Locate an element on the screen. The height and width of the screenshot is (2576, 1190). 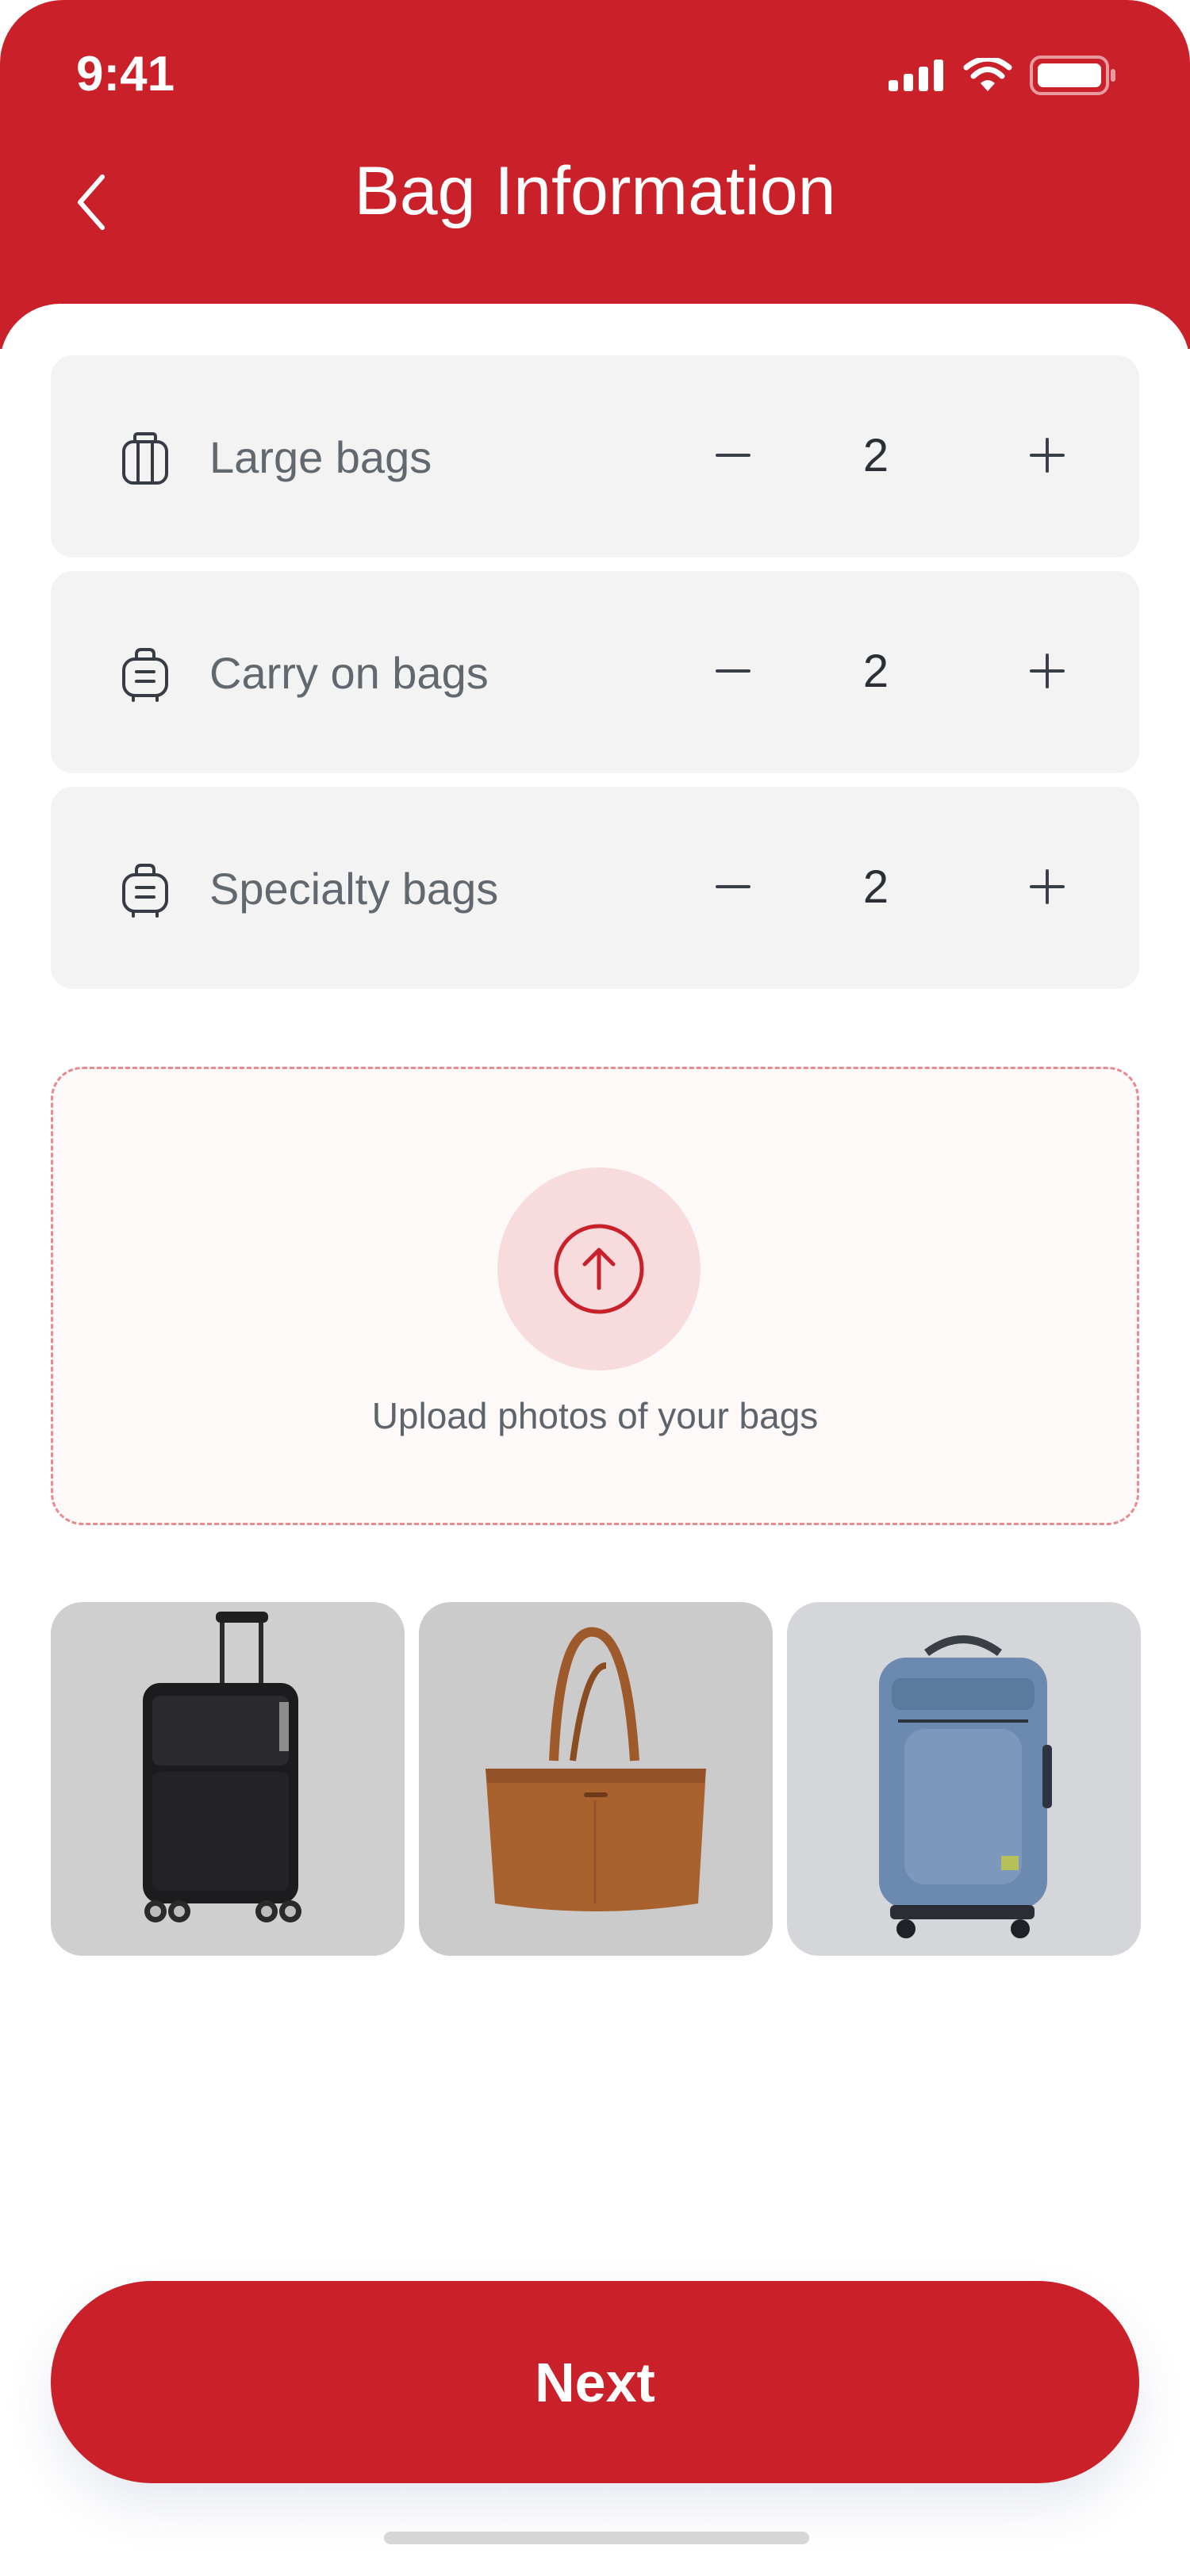
signal-icon is located at coordinates (916, 75).